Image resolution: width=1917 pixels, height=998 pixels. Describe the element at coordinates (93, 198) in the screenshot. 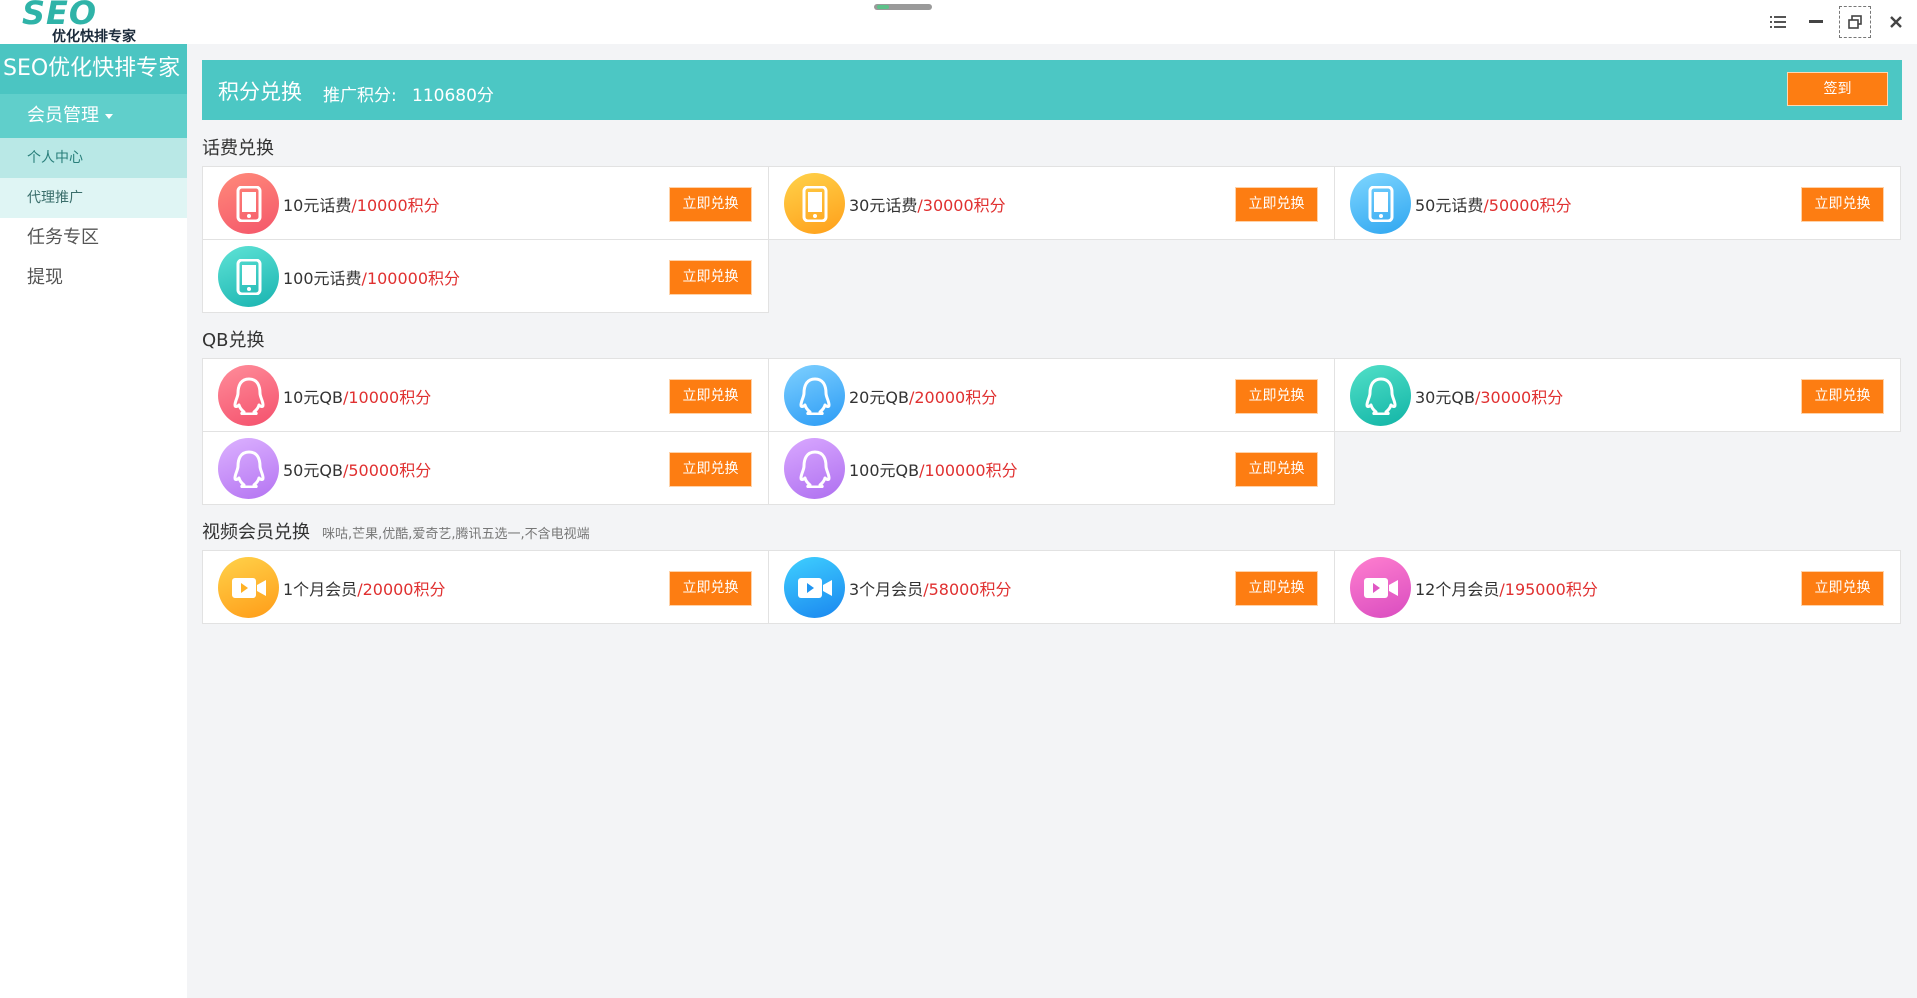

I see `sidebar-item-agent-promotion: 代理推广` at that location.